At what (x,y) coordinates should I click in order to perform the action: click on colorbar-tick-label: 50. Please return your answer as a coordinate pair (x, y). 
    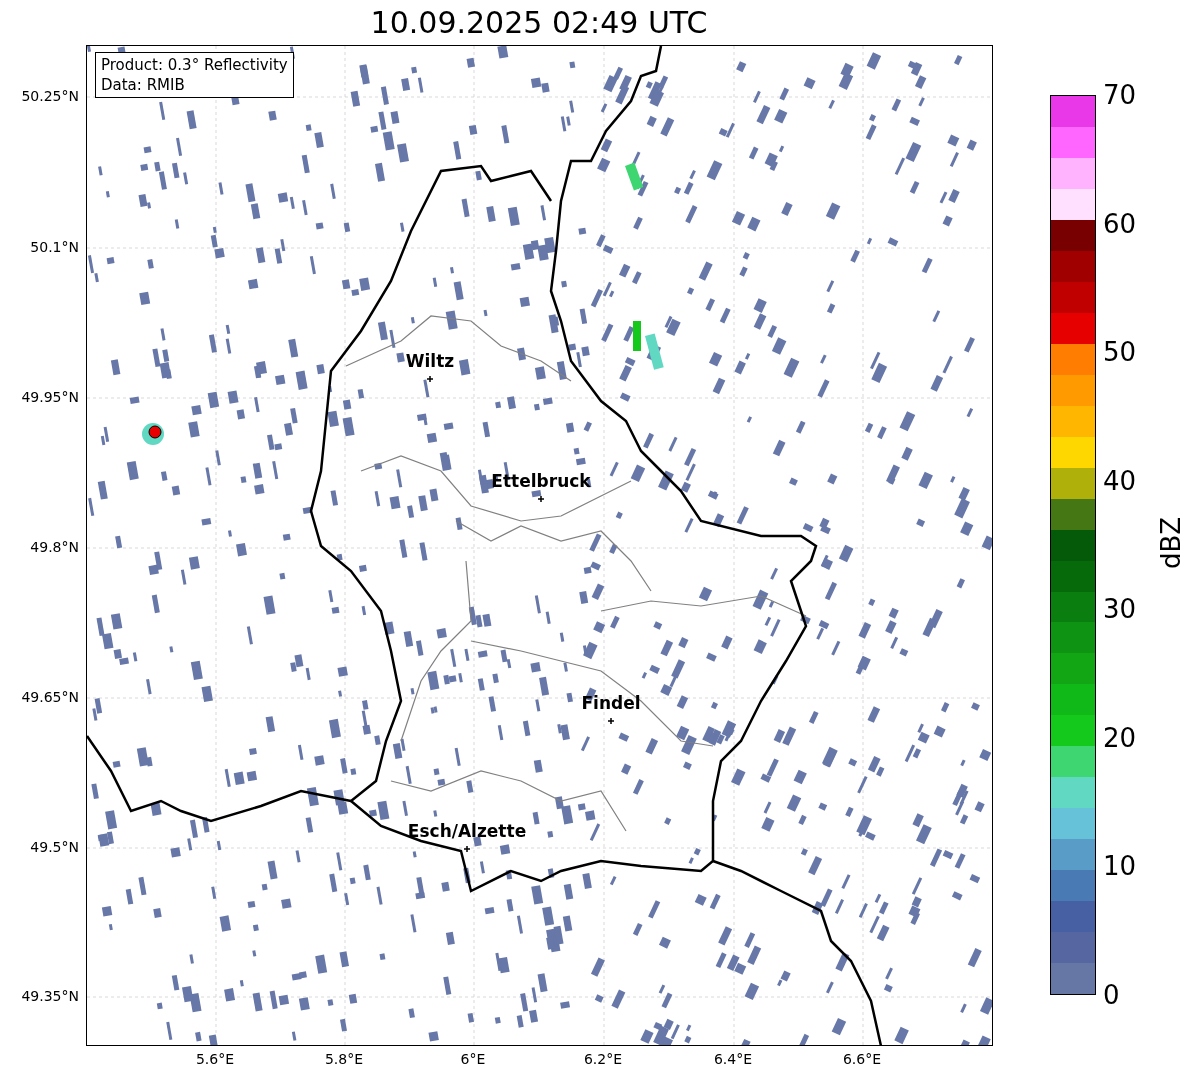
    Looking at the image, I should click on (1120, 352).